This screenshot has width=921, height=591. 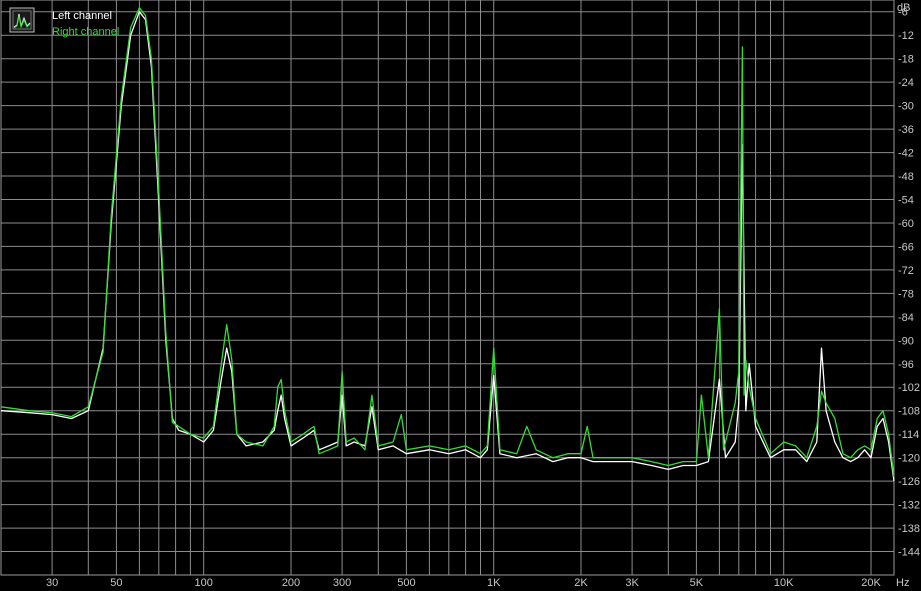 I want to click on y-tick-label: -132, so click(x=909, y=506).